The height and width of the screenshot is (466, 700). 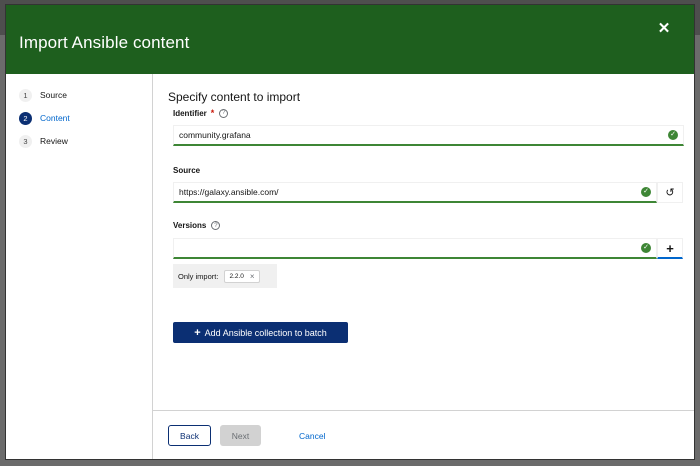 What do you see at coordinates (415, 192) in the screenshot?
I see `source-input: https://galaxy.ansible.com/ ✓` at bounding box center [415, 192].